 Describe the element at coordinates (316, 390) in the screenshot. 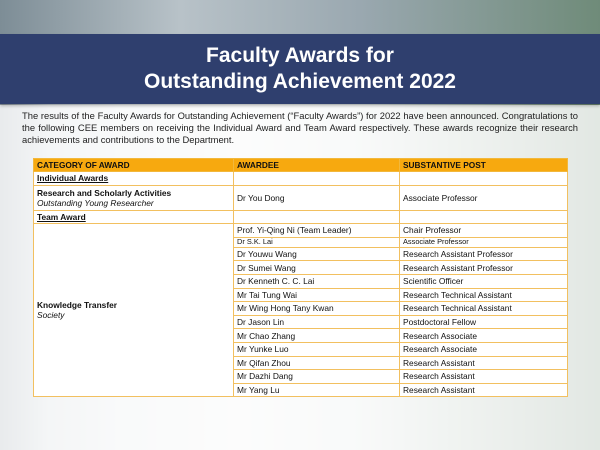

I see `awardee-cell: Mr Yang Lu` at that location.